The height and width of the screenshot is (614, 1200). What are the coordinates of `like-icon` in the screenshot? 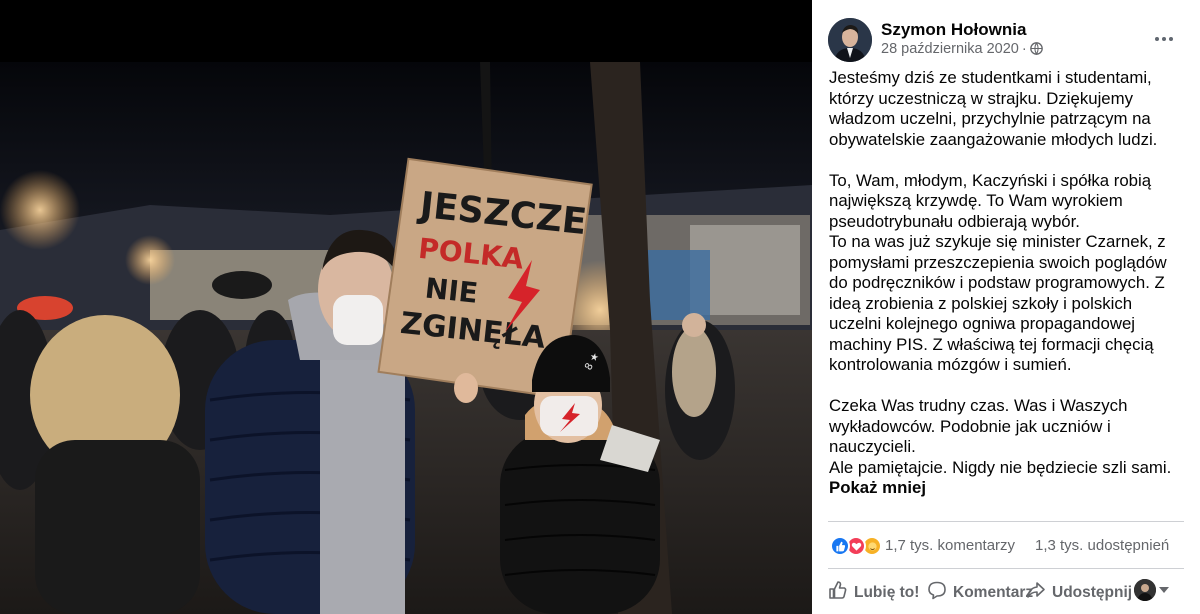 It's located at (840, 546).